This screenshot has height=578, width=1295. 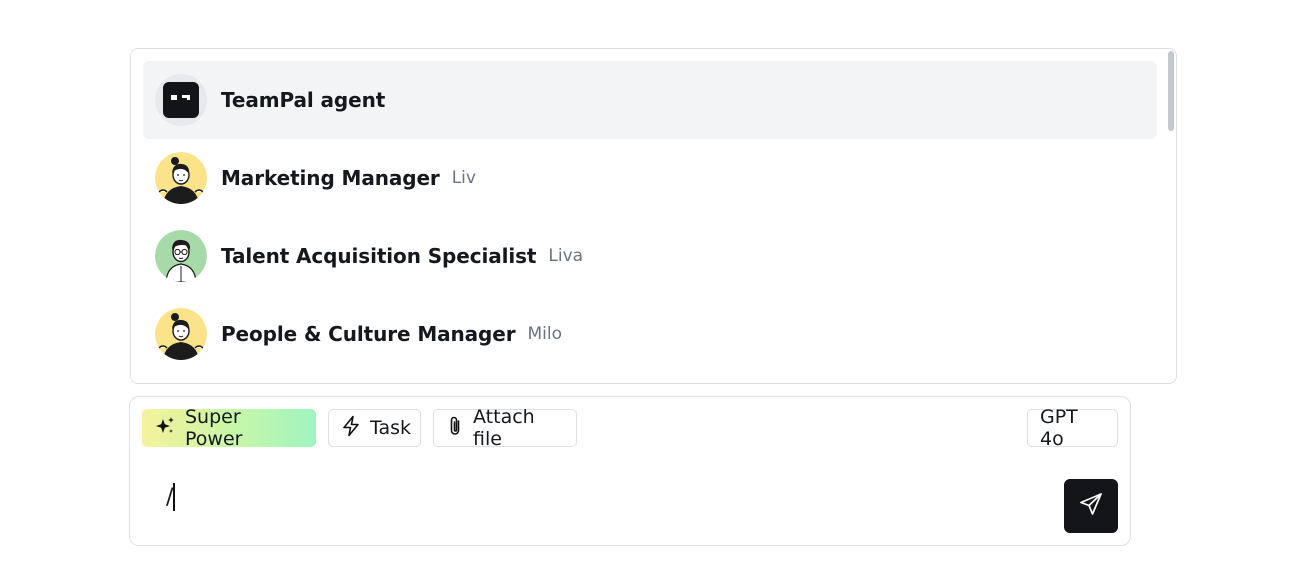 What do you see at coordinates (351, 428) in the screenshot?
I see `lightning-icon` at bounding box center [351, 428].